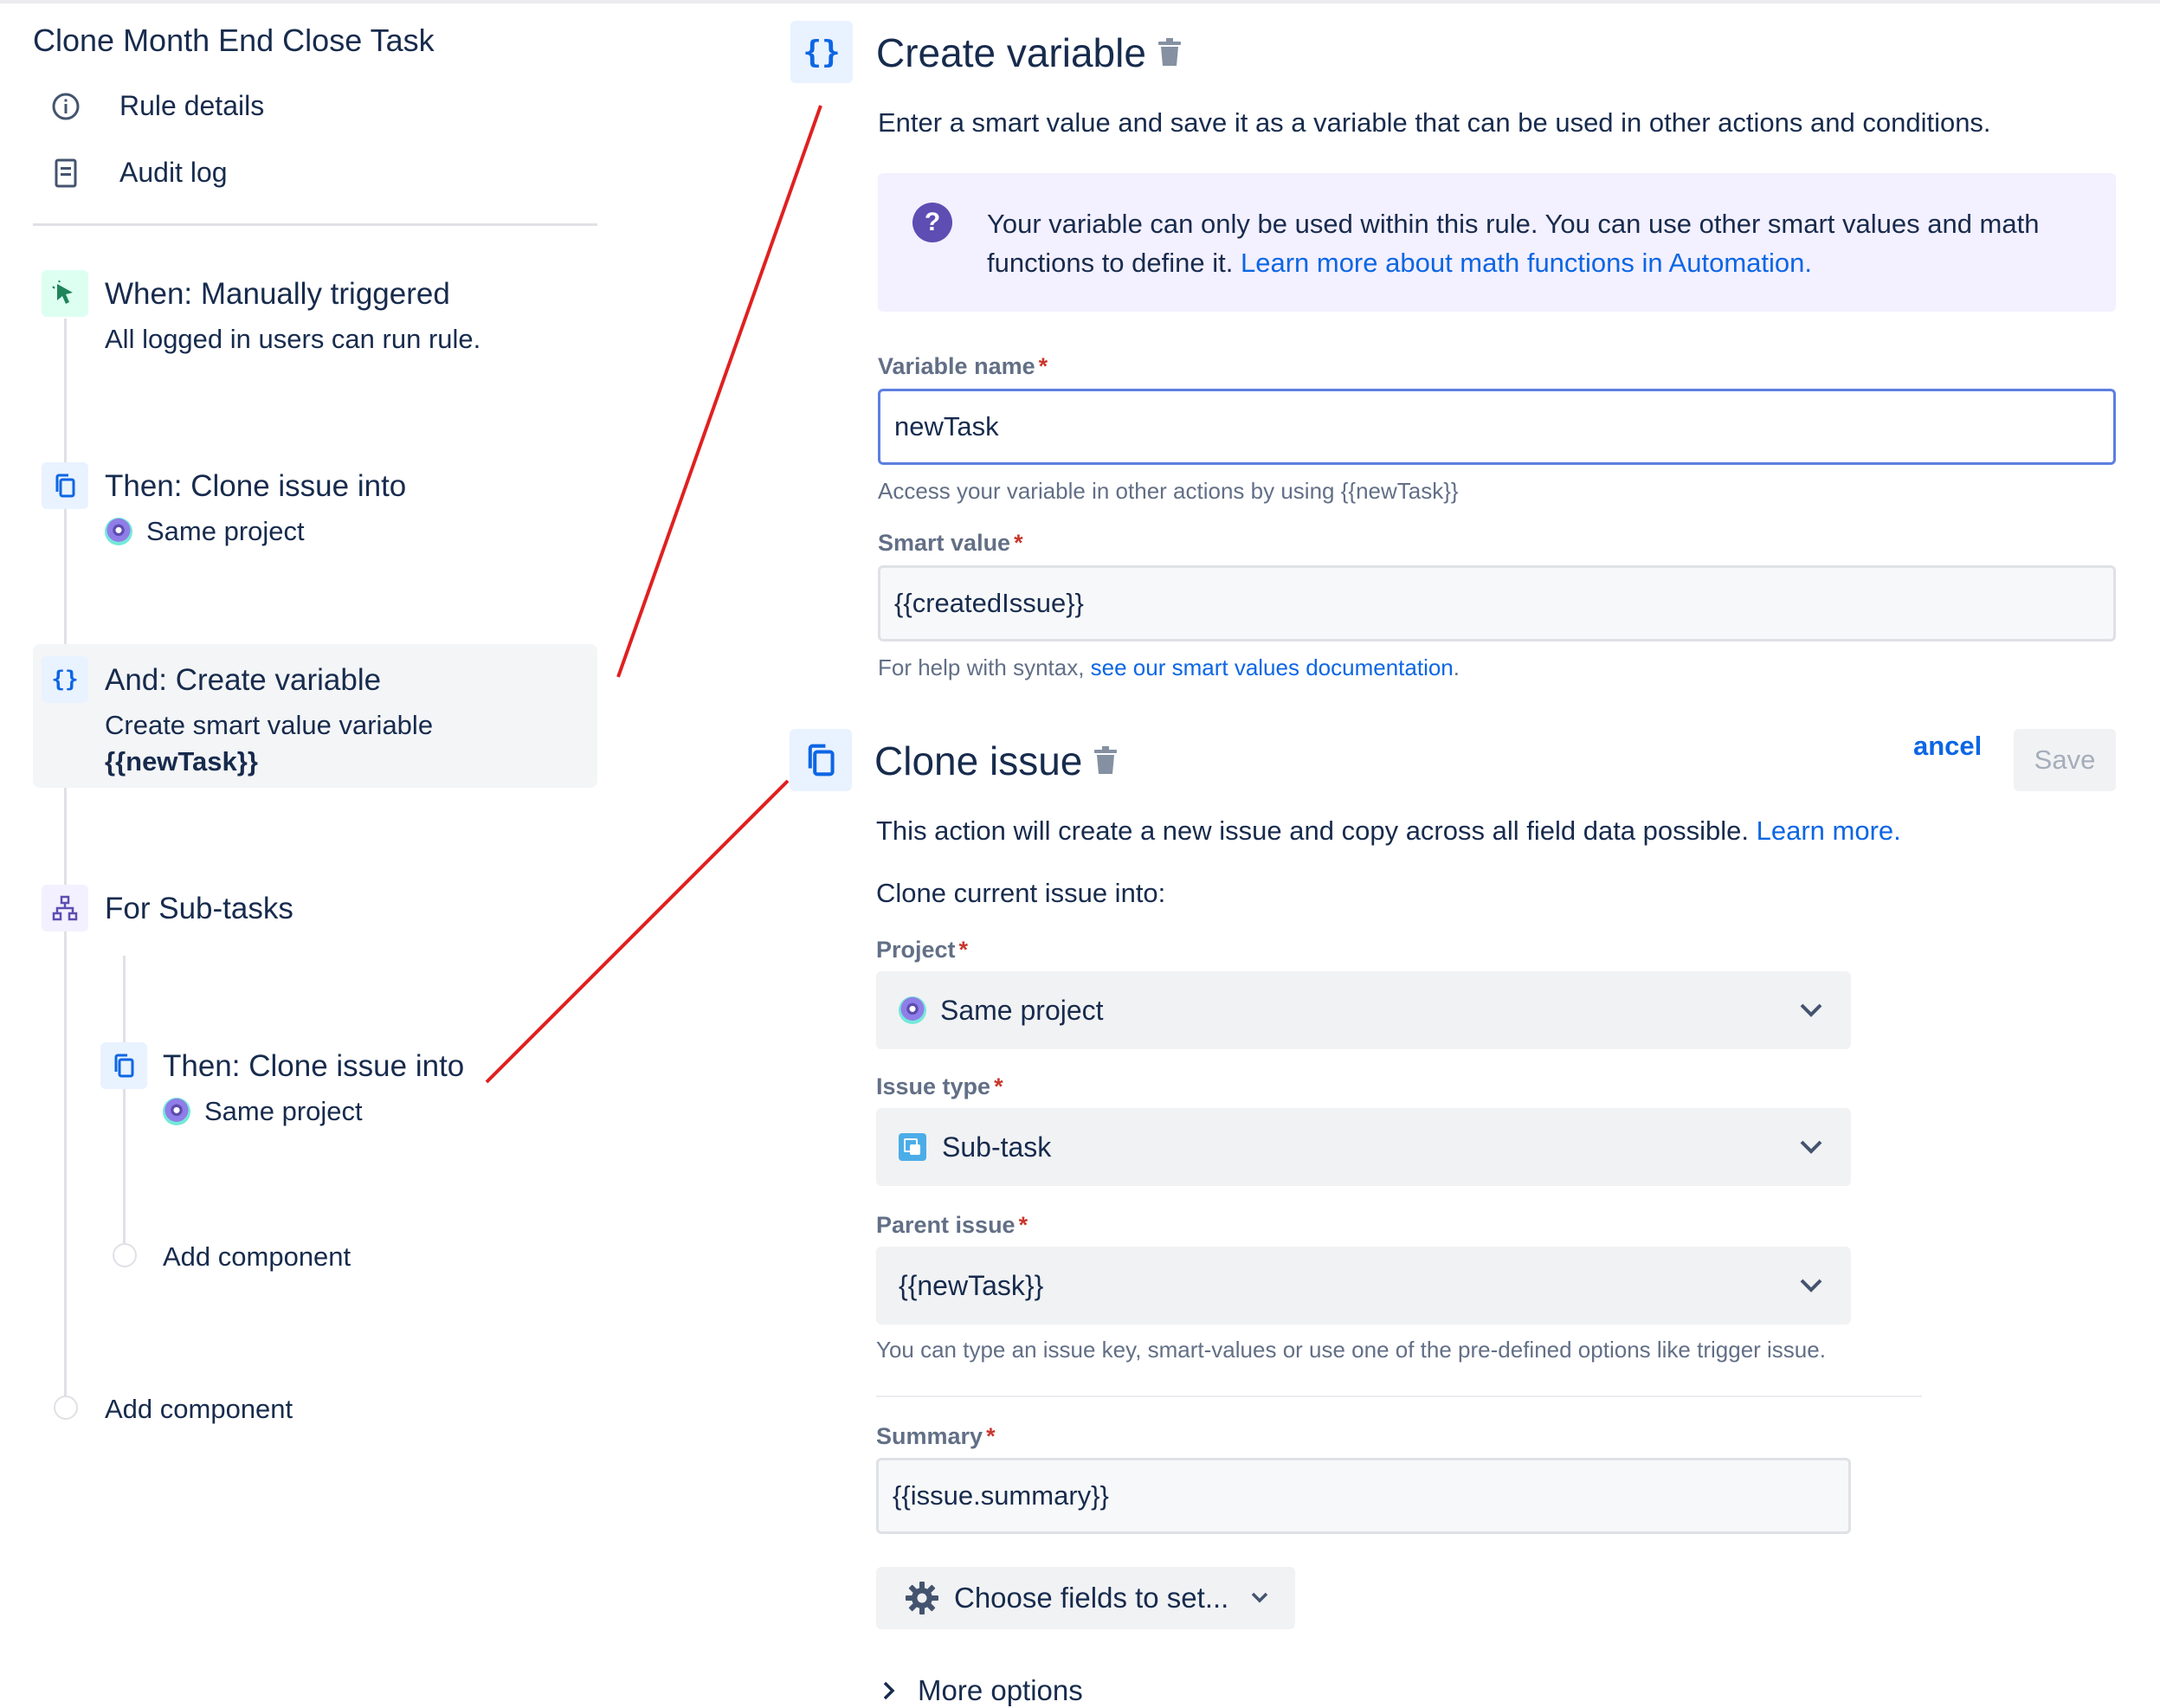  I want to click on issue-type-select: Sub-task, so click(1363, 1147).